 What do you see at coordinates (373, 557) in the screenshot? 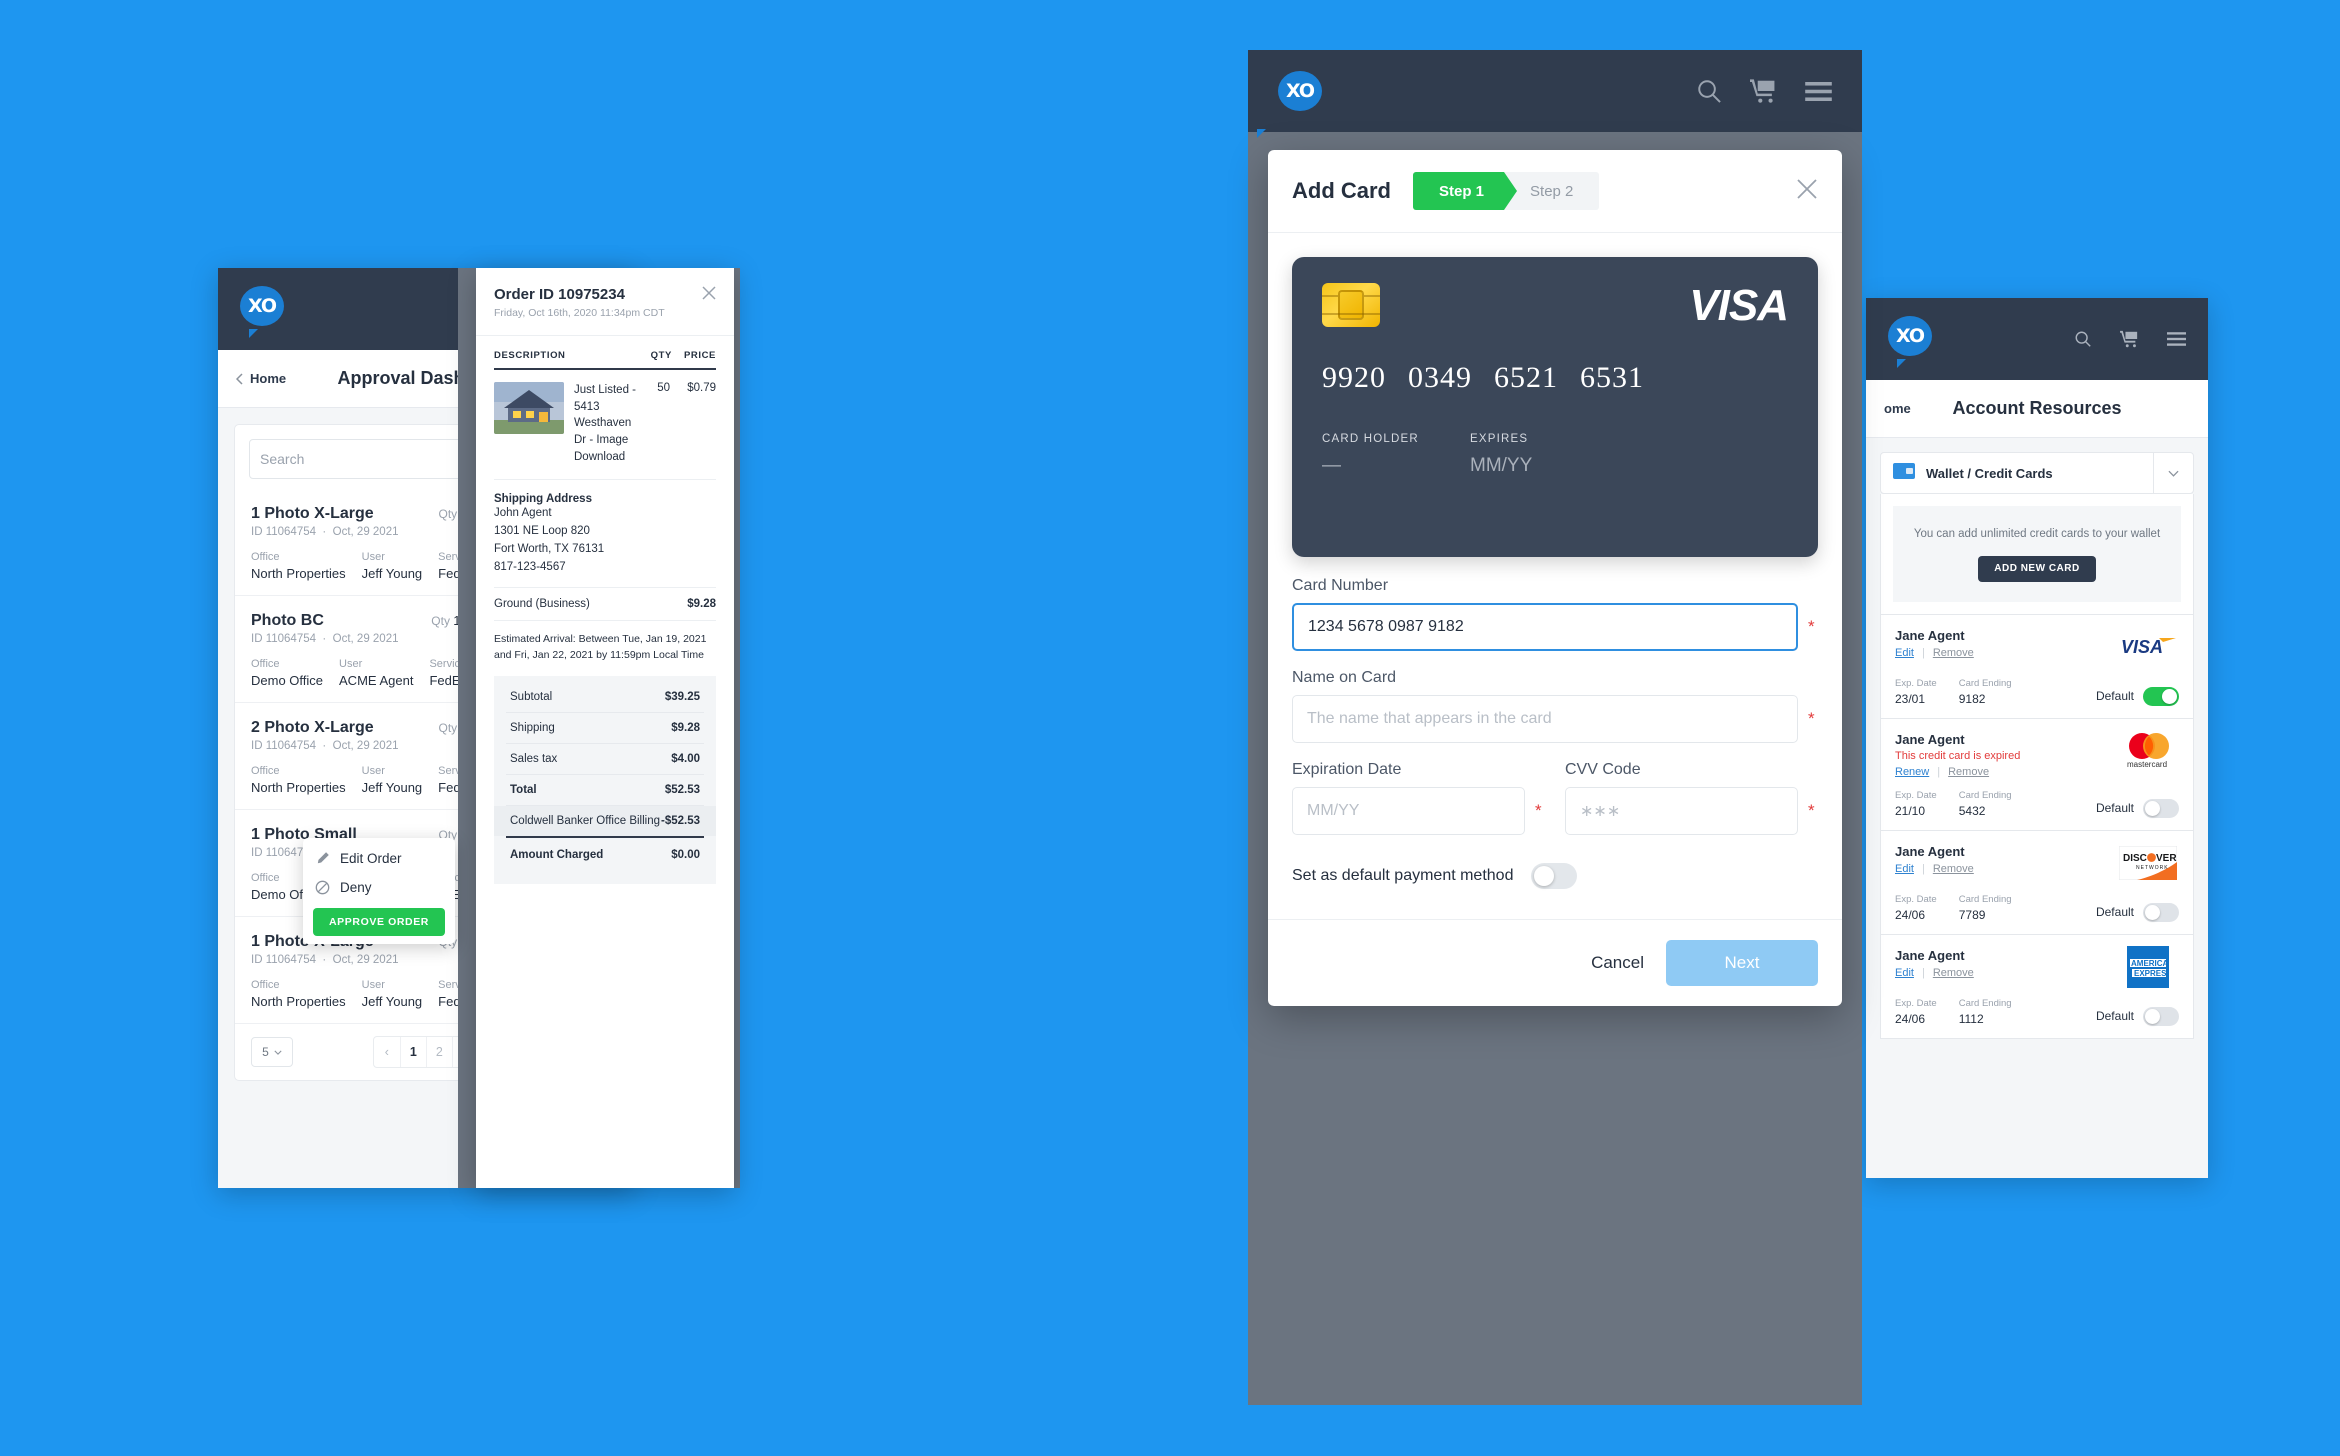
I see `user-label: User` at bounding box center [373, 557].